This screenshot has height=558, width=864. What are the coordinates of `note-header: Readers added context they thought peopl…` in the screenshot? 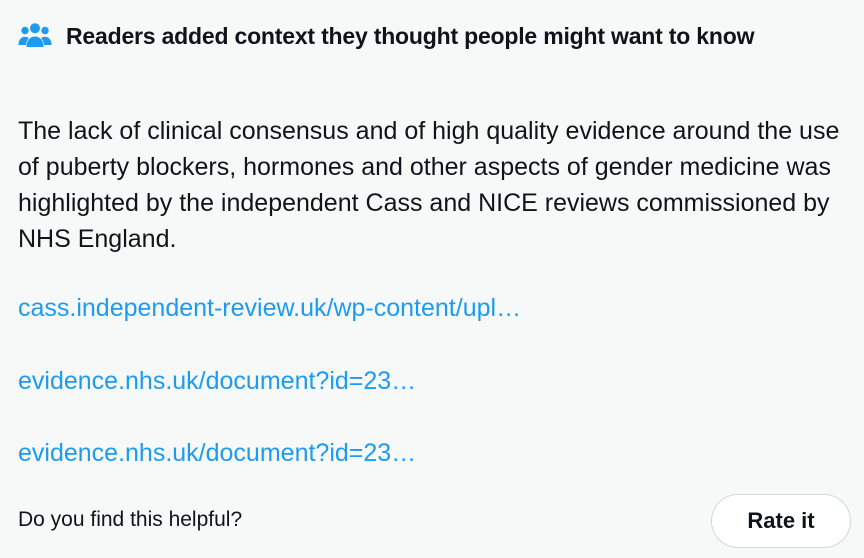 It's located at (385, 36).